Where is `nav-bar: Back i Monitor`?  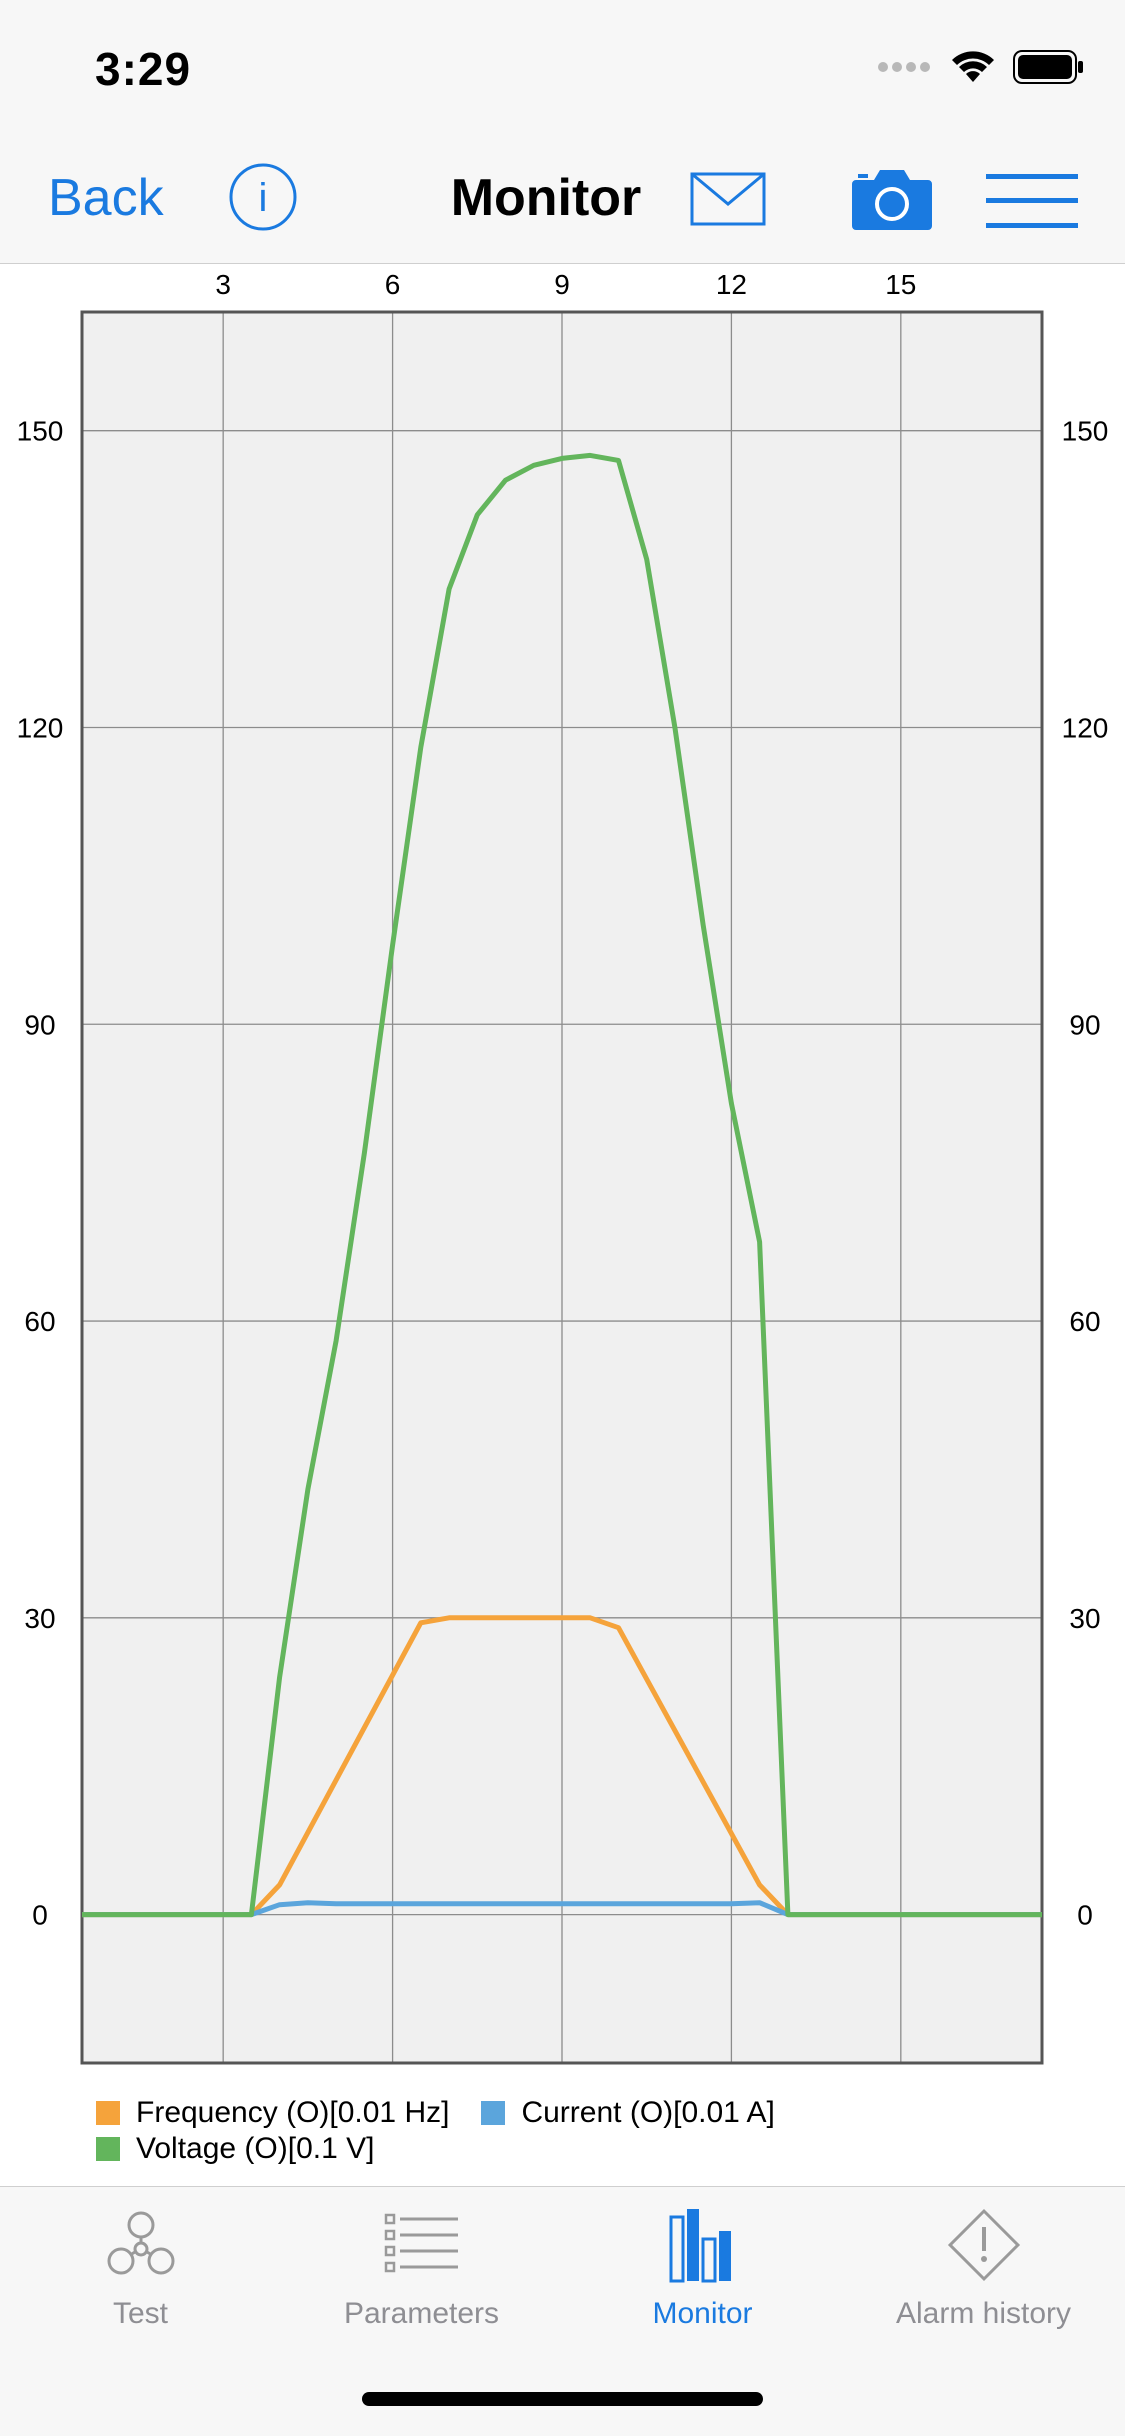
nav-bar: Back i Monitor is located at coordinates (562, 198).